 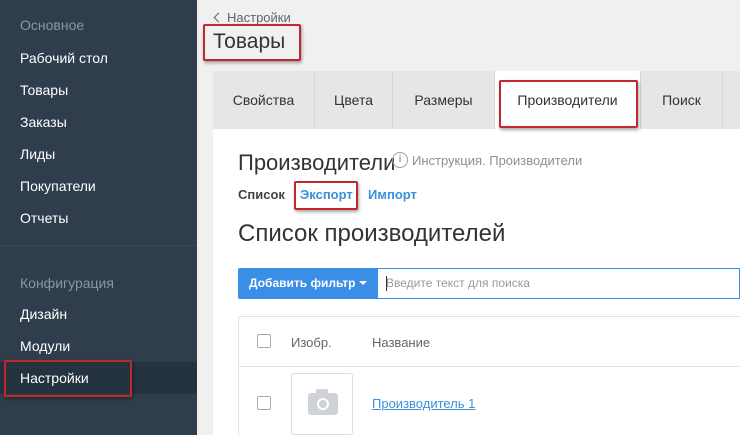 I want to click on table-row: Производитель 1, so click(x=489, y=401).